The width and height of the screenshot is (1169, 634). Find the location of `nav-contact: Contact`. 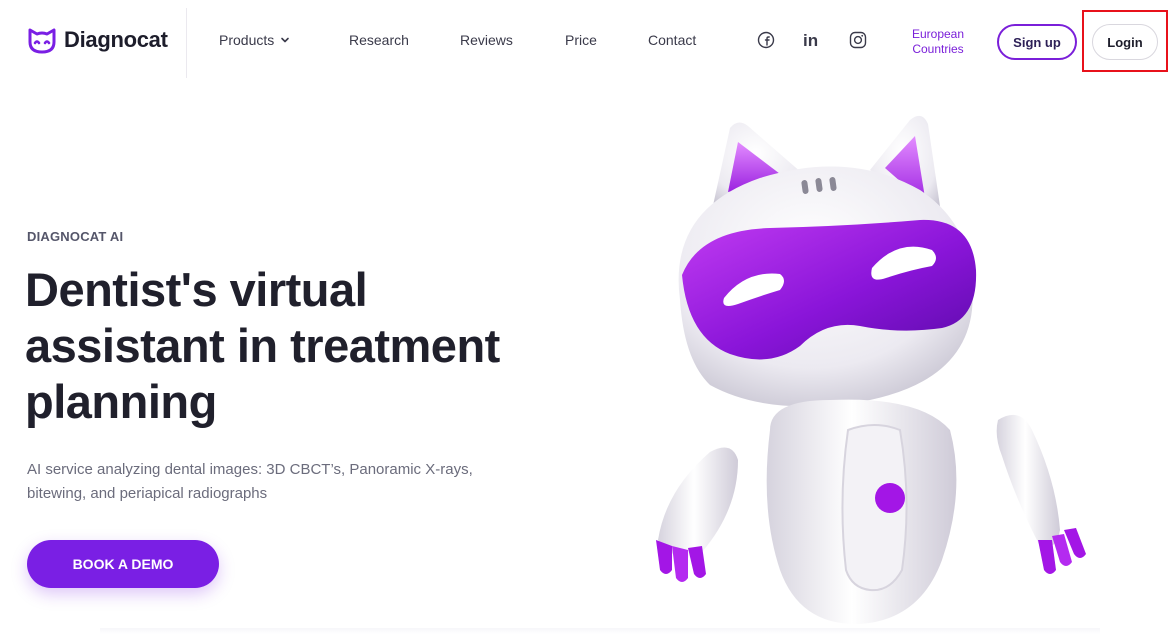

nav-contact: Contact is located at coordinates (672, 40).